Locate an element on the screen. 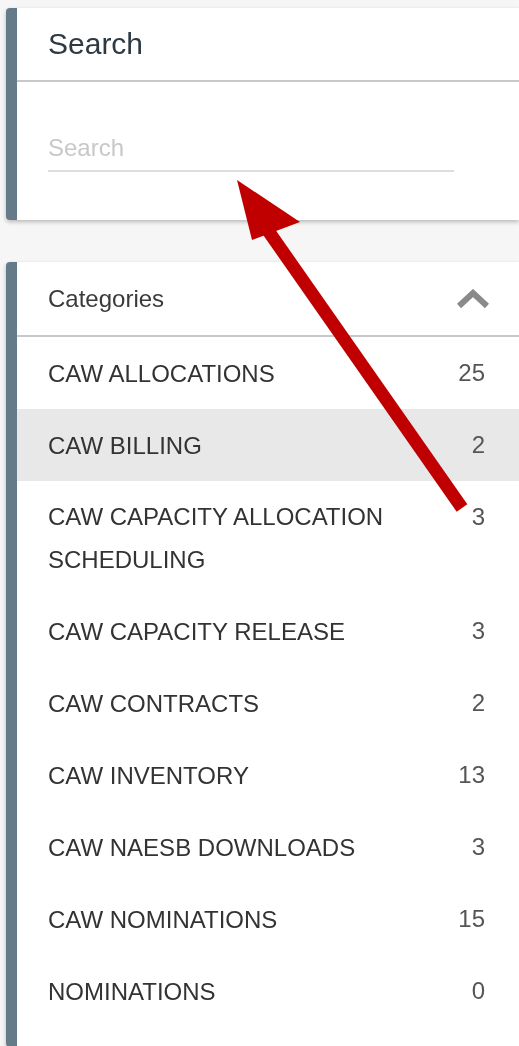 Image resolution: width=519 pixels, height=1046 pixels. category-item: CAW CONTRACTS 2 is located at coordinates (268, 703).